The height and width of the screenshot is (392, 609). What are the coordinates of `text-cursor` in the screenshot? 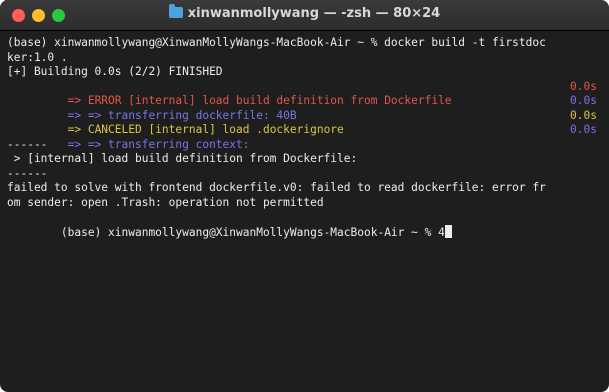 It's located at (448, 231).